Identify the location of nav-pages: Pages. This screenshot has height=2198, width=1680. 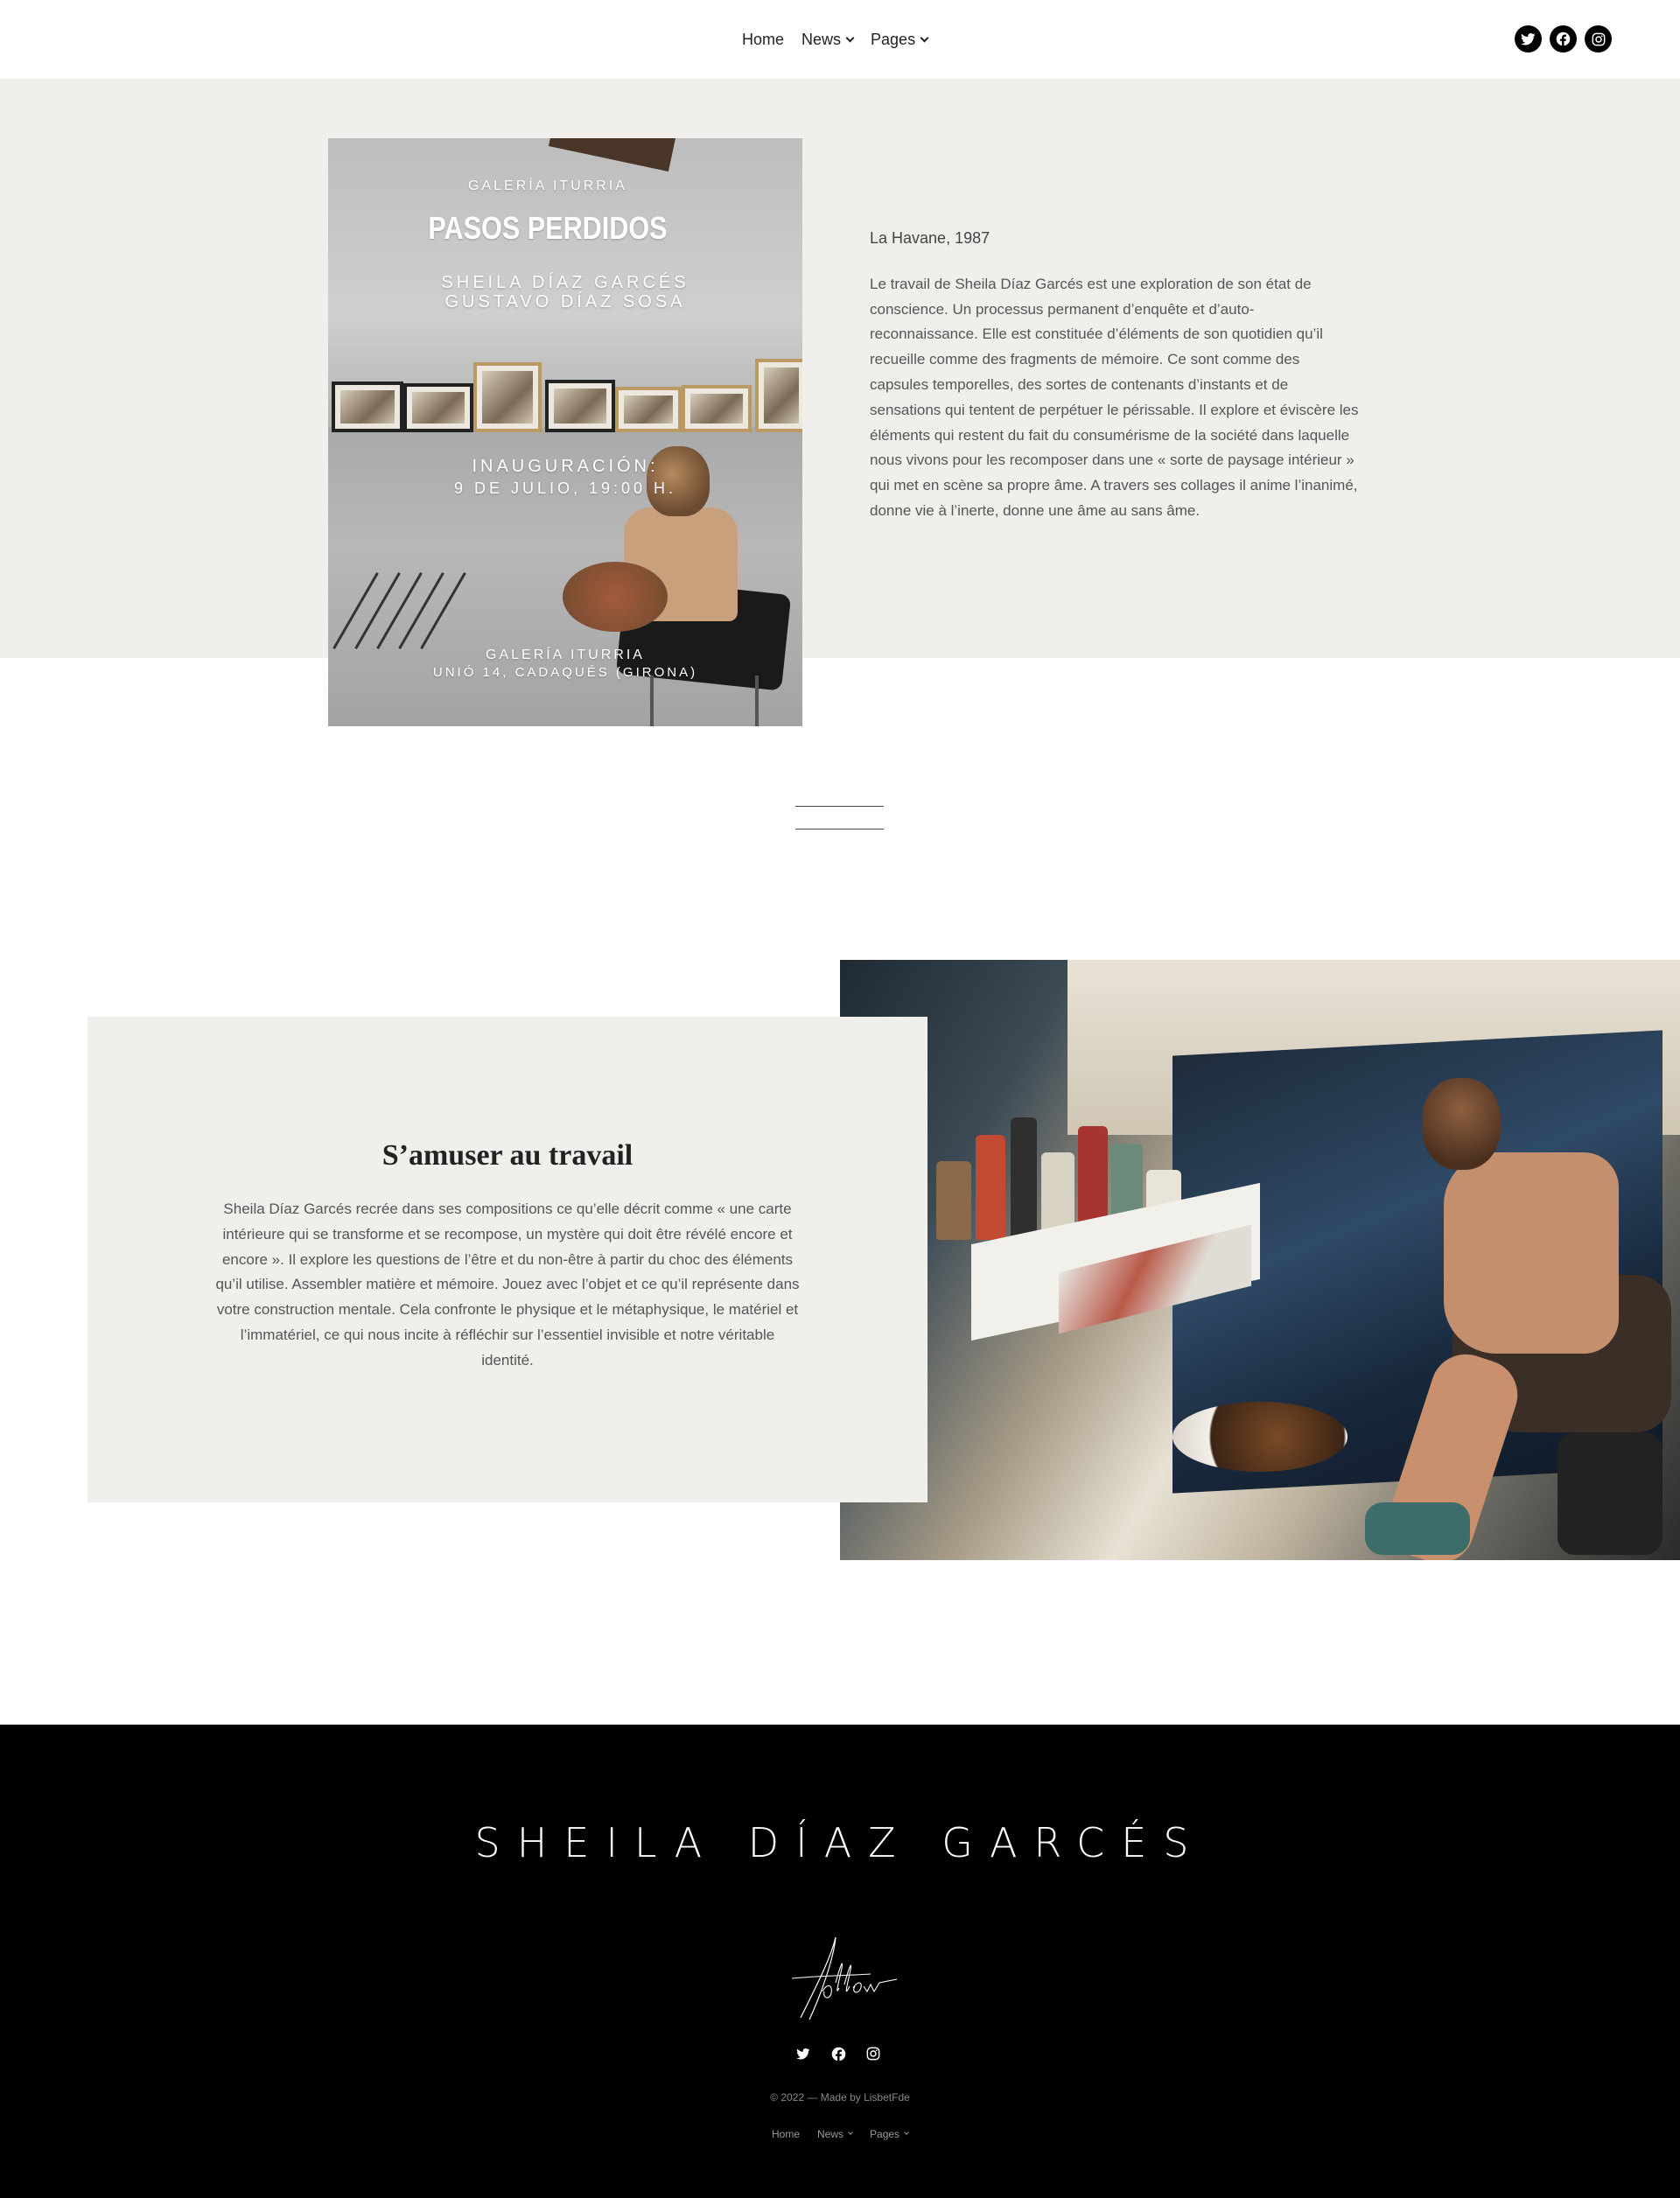
(900, 39).